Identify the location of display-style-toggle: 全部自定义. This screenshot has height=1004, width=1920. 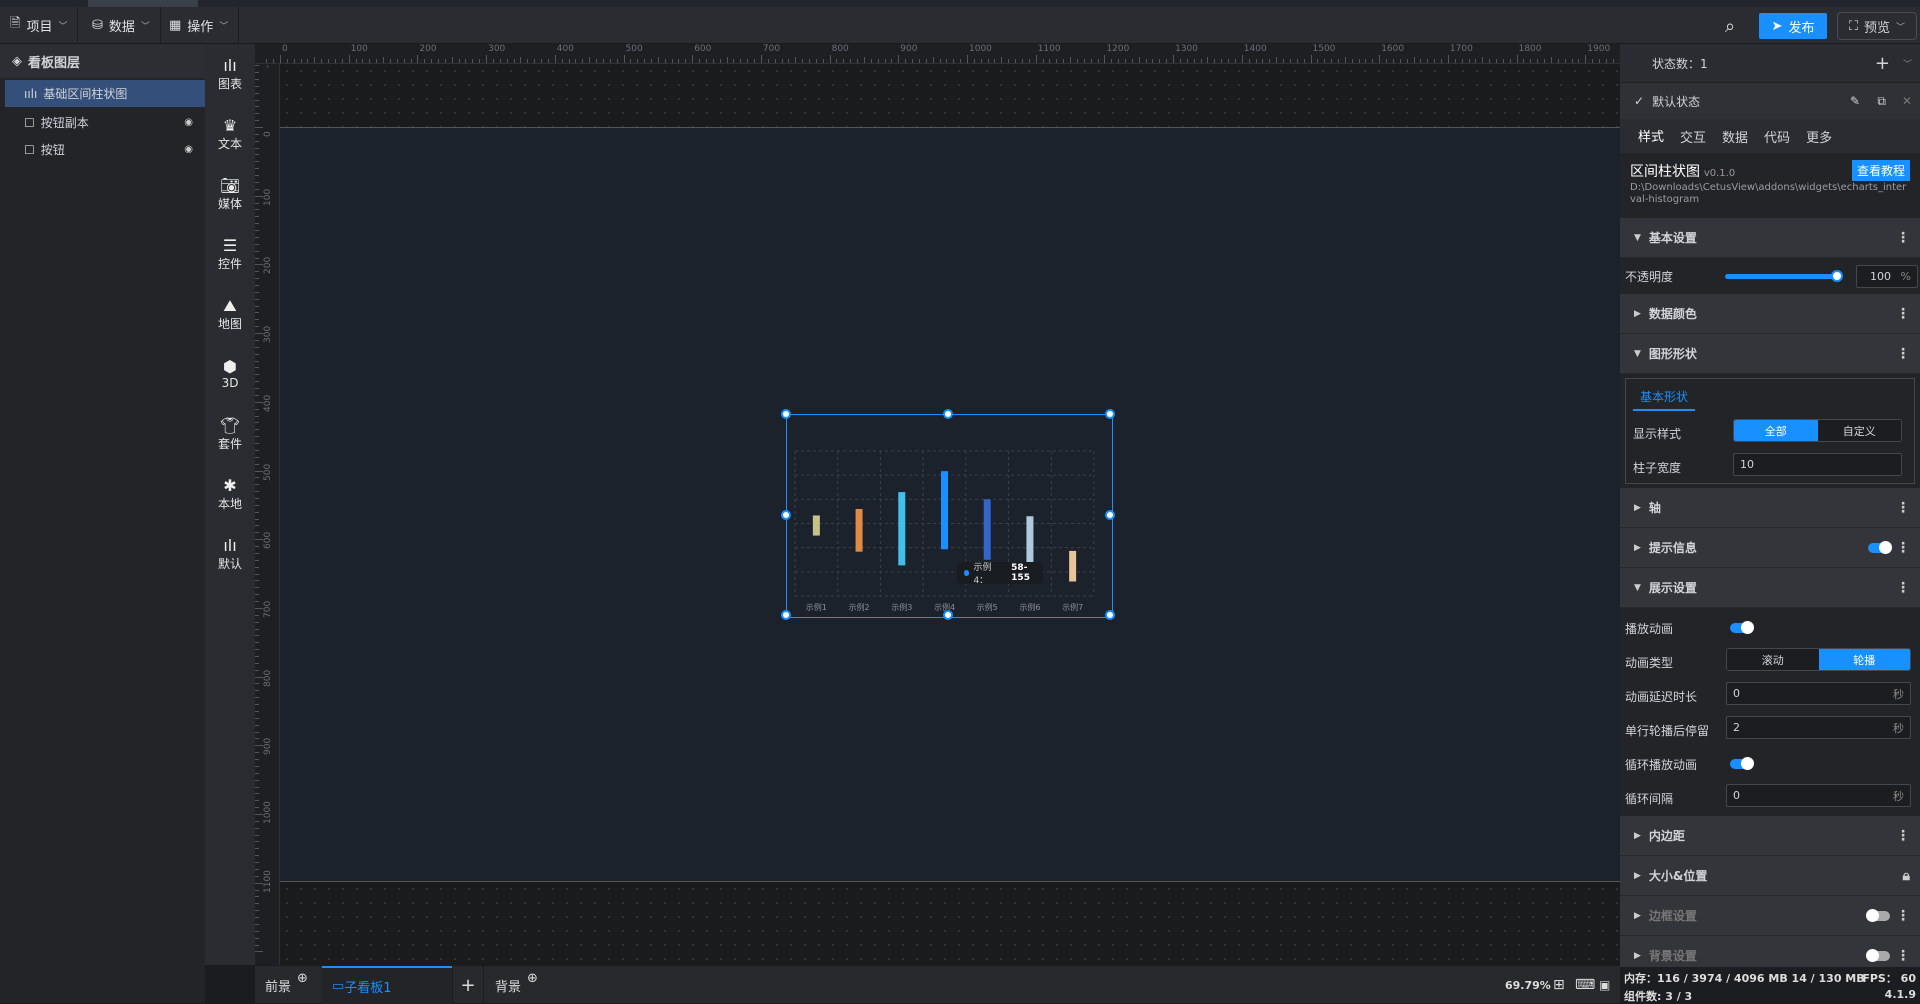
(1817, 430).